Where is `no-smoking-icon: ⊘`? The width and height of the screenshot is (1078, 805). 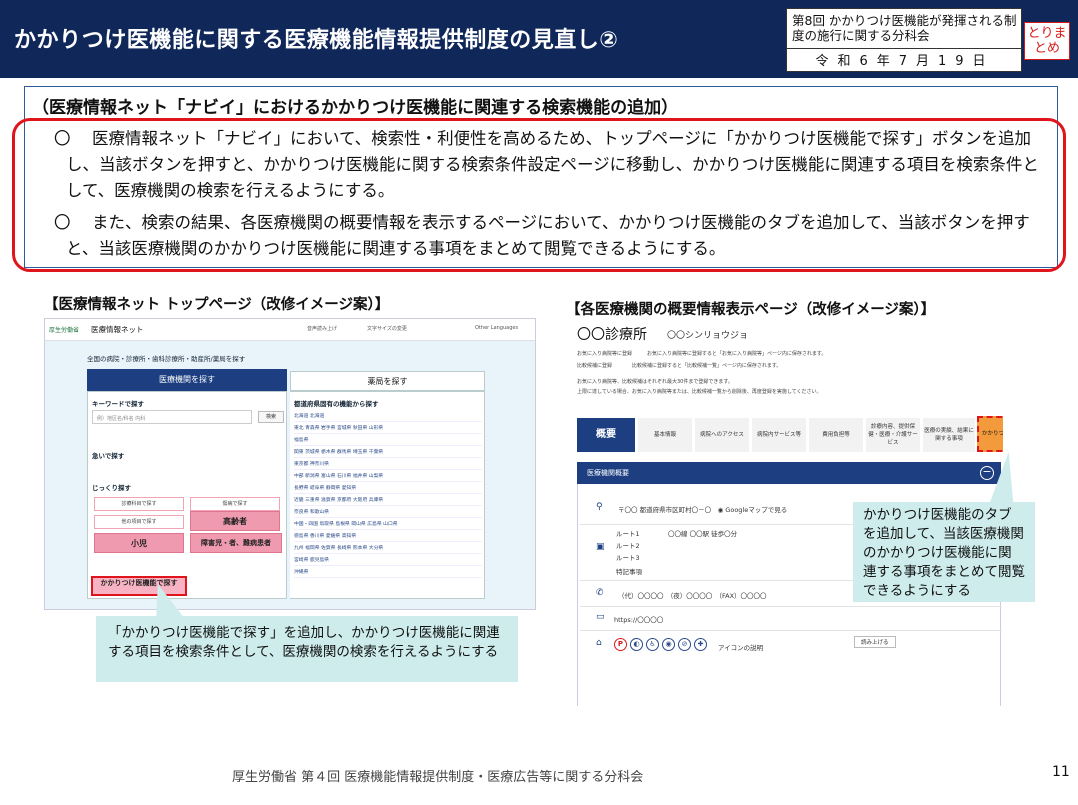
no-smoking-icon: ⊘ is located at coordinates (684, 644).